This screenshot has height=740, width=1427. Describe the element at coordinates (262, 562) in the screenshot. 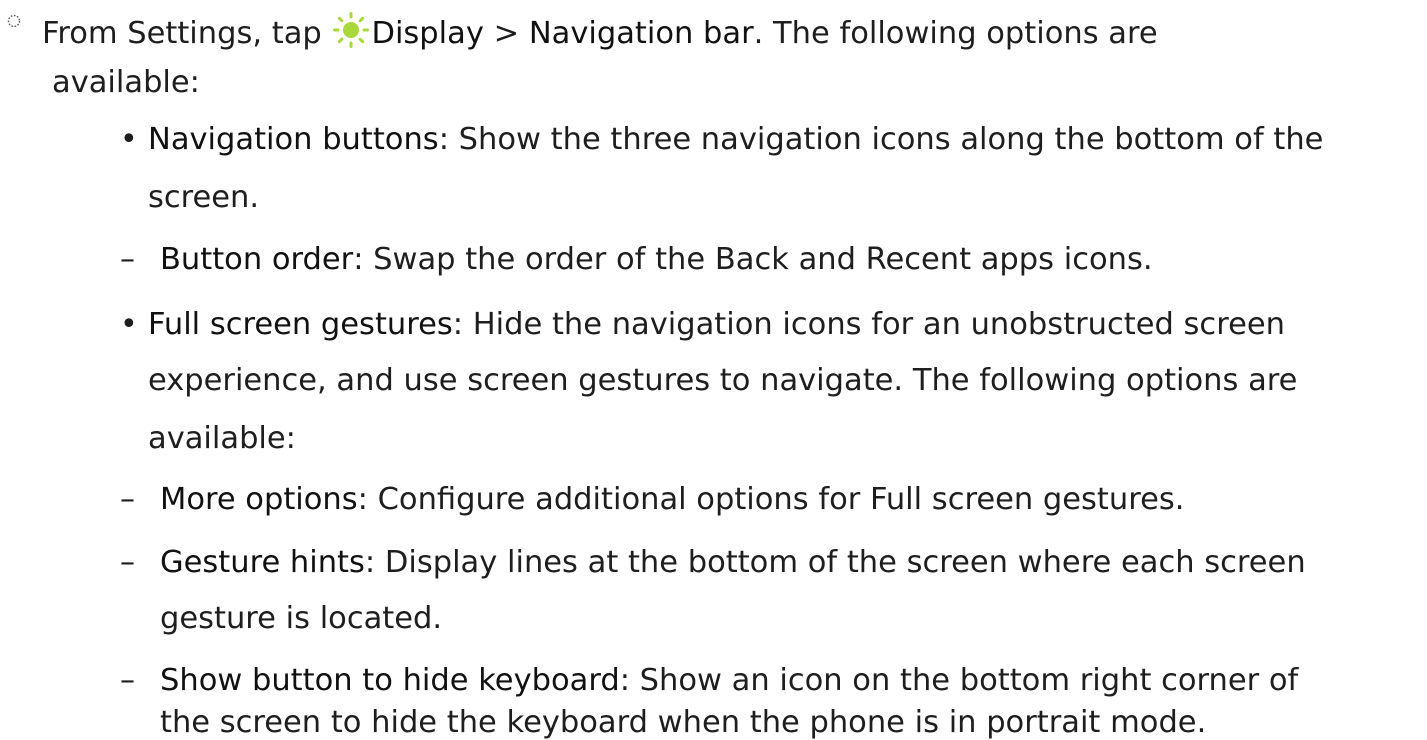

I see `subitem-label: Gesture hints` at that location.